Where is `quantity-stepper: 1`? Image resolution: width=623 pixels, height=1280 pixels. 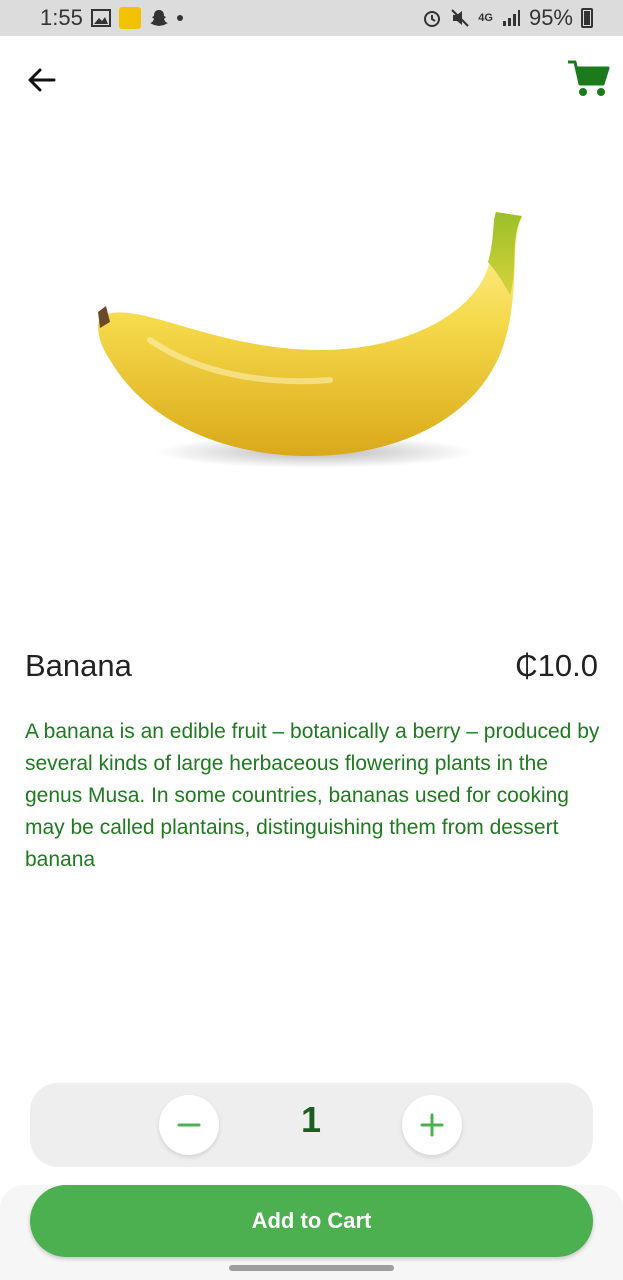 quantity-stepper: 1 is located at coordinates (311, 1125).